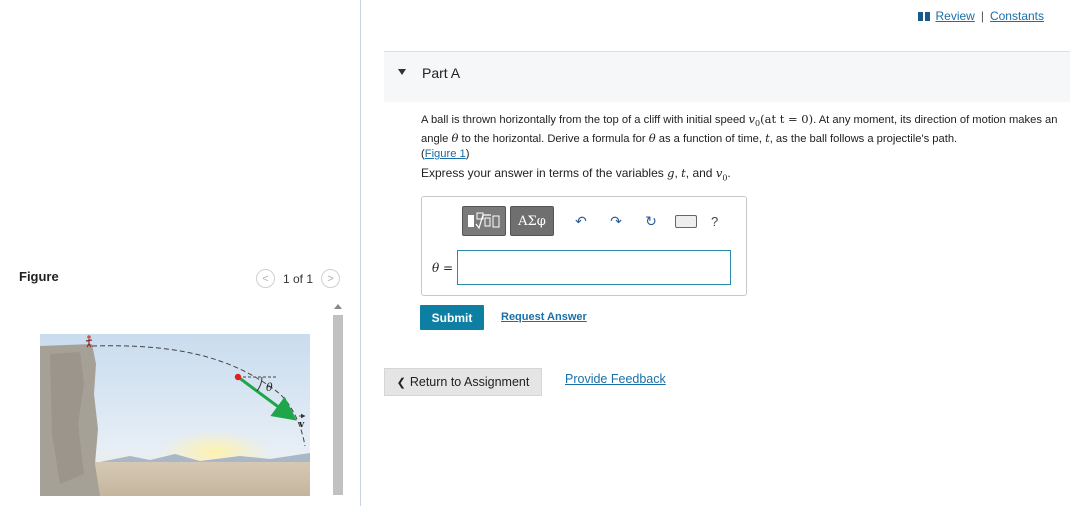  I want to click on figure-page-indicator: 1 of 1, so click(298, 278).